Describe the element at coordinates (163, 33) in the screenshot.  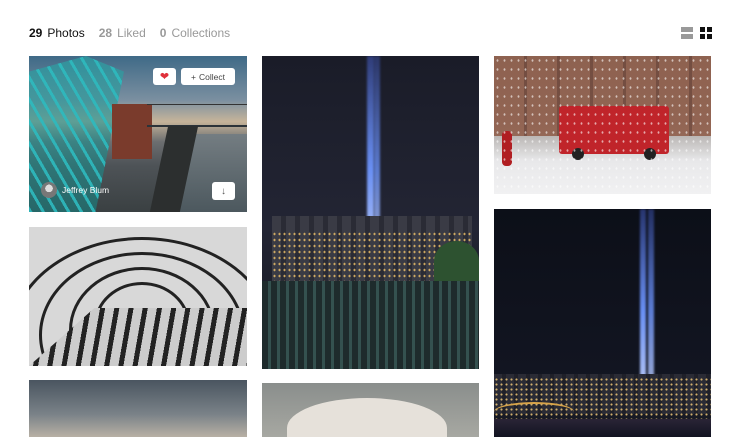
I see `tab-collections-count: 0` at that location.